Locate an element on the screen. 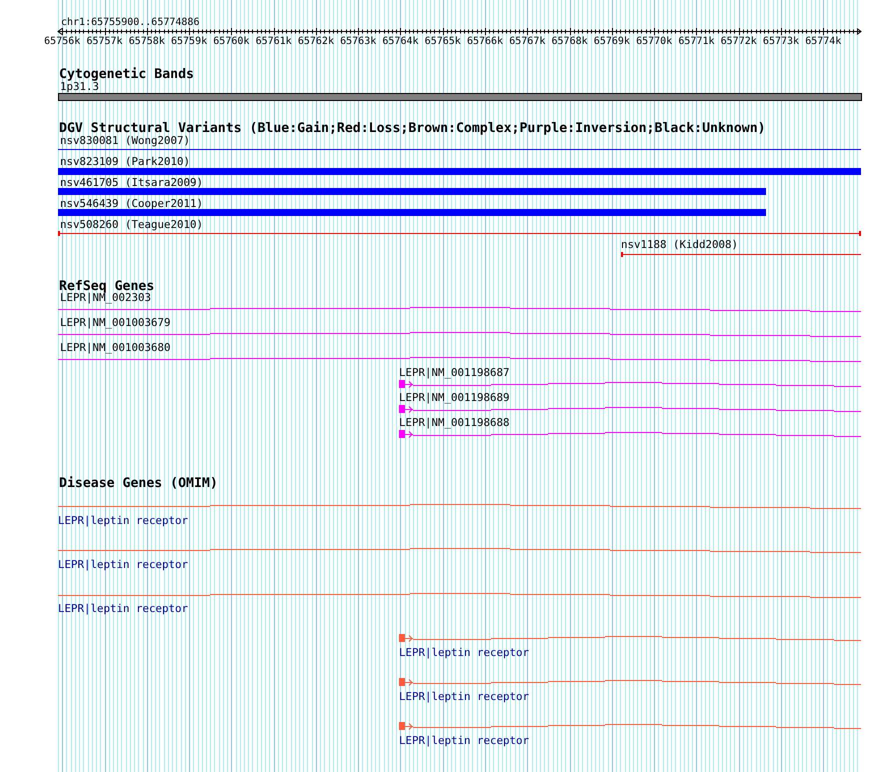  tick-label: 65762k is located at coordinates (316, 41).